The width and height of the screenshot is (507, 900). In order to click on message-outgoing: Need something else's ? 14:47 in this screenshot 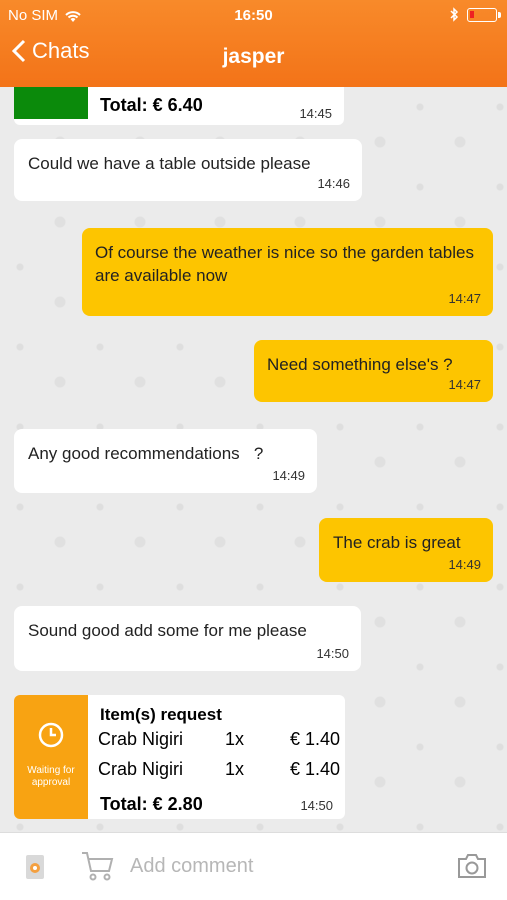, I will do `click(373, 371)`.